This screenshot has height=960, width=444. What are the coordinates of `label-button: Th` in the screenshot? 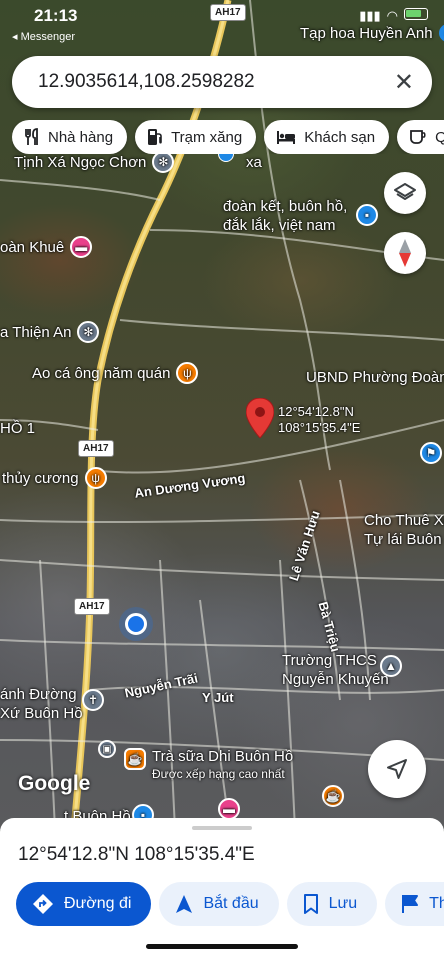 It's located at (414, 904).